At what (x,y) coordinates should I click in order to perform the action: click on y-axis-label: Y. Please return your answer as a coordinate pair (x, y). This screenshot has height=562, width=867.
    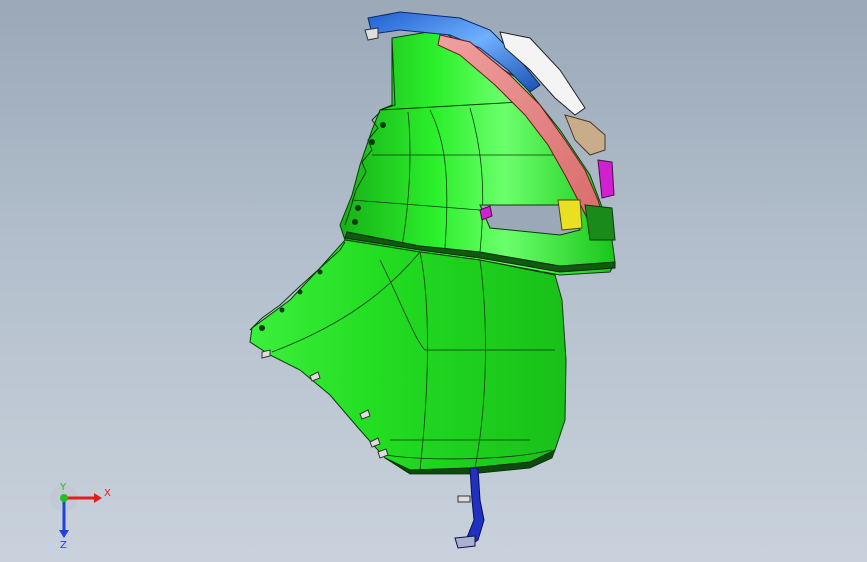
    Looking at the image, I should click on (63, 487).